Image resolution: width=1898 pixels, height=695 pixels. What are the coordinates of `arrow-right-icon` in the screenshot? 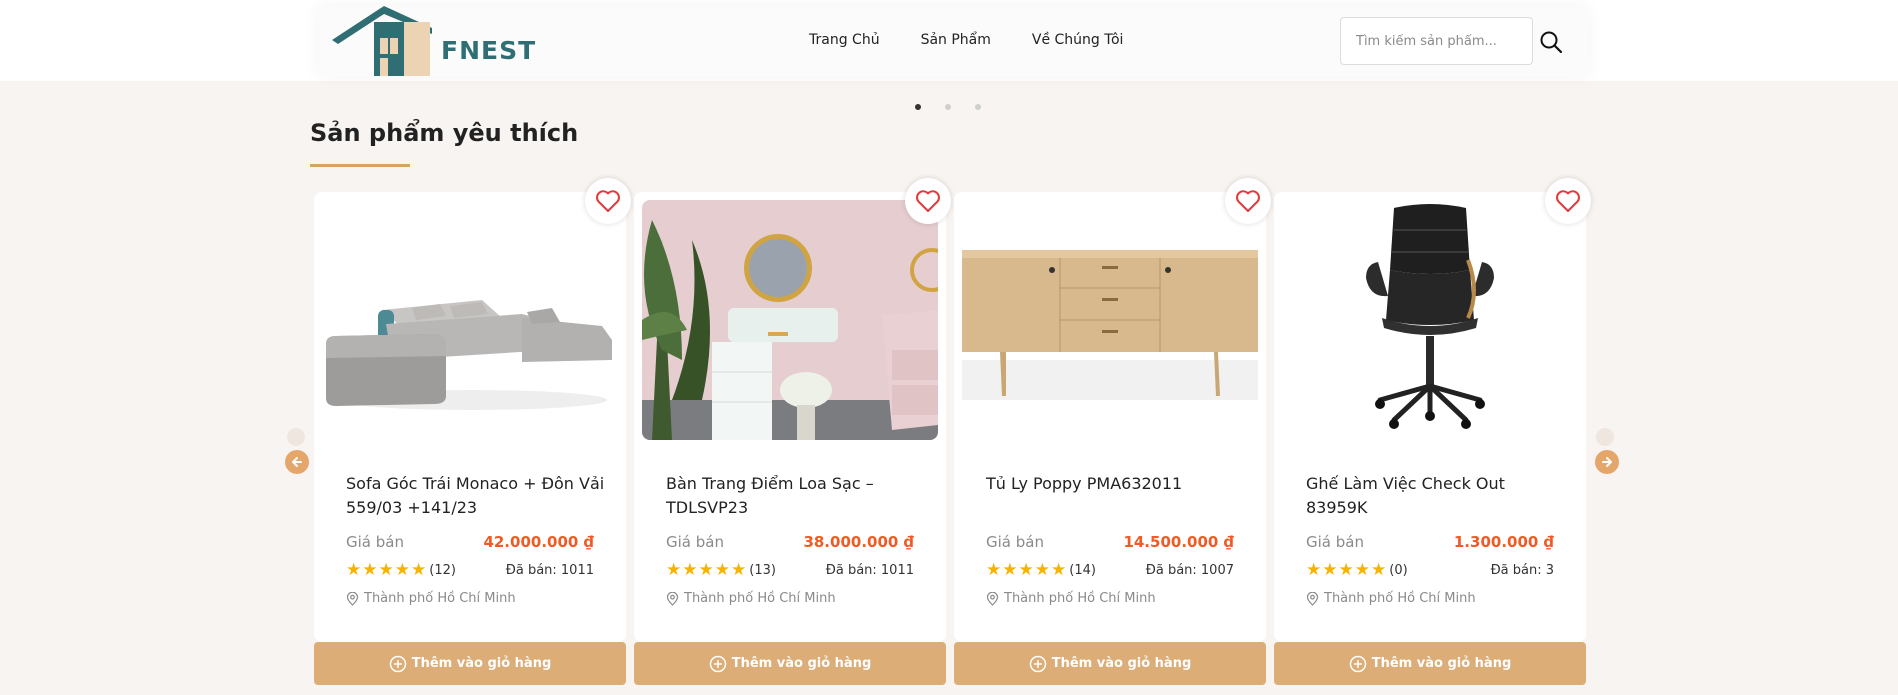 It's located at (1607, 462).